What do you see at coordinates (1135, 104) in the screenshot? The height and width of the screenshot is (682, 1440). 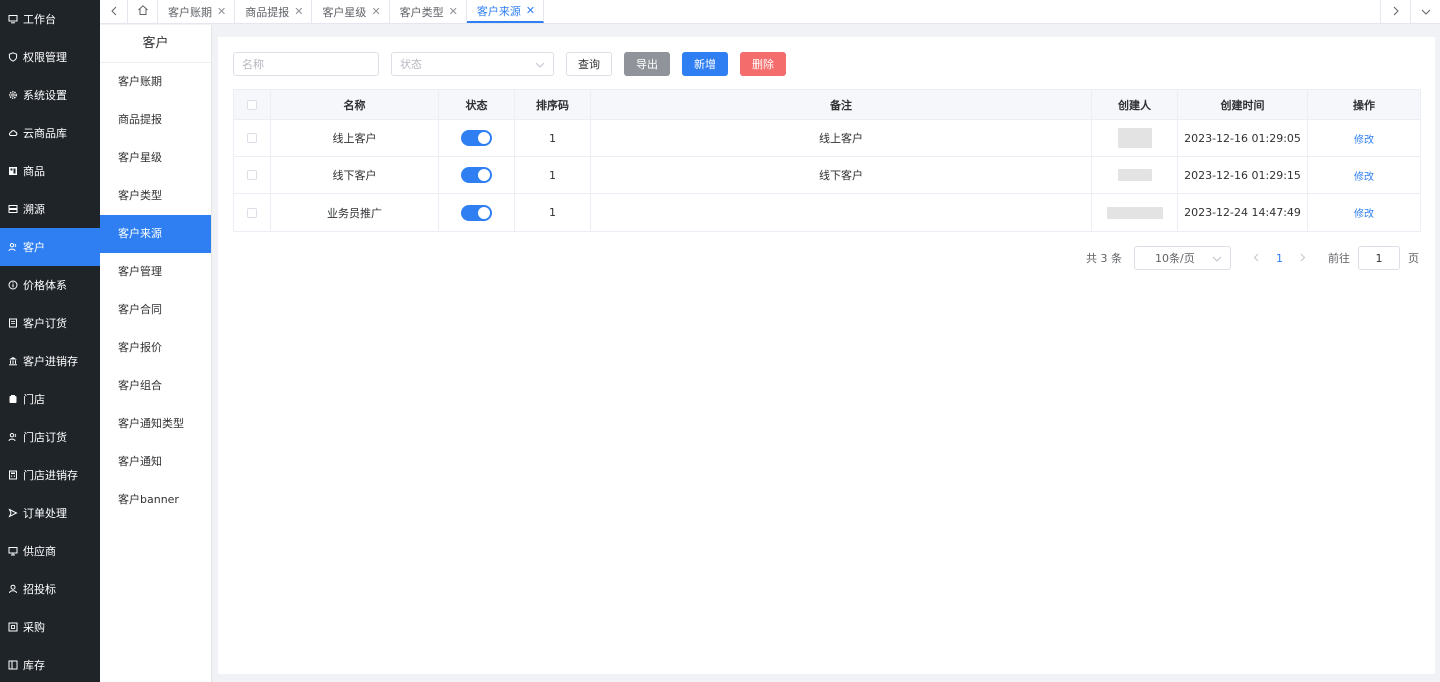 I see `header-creator: 创建人` at bounding box center [1135, 104].